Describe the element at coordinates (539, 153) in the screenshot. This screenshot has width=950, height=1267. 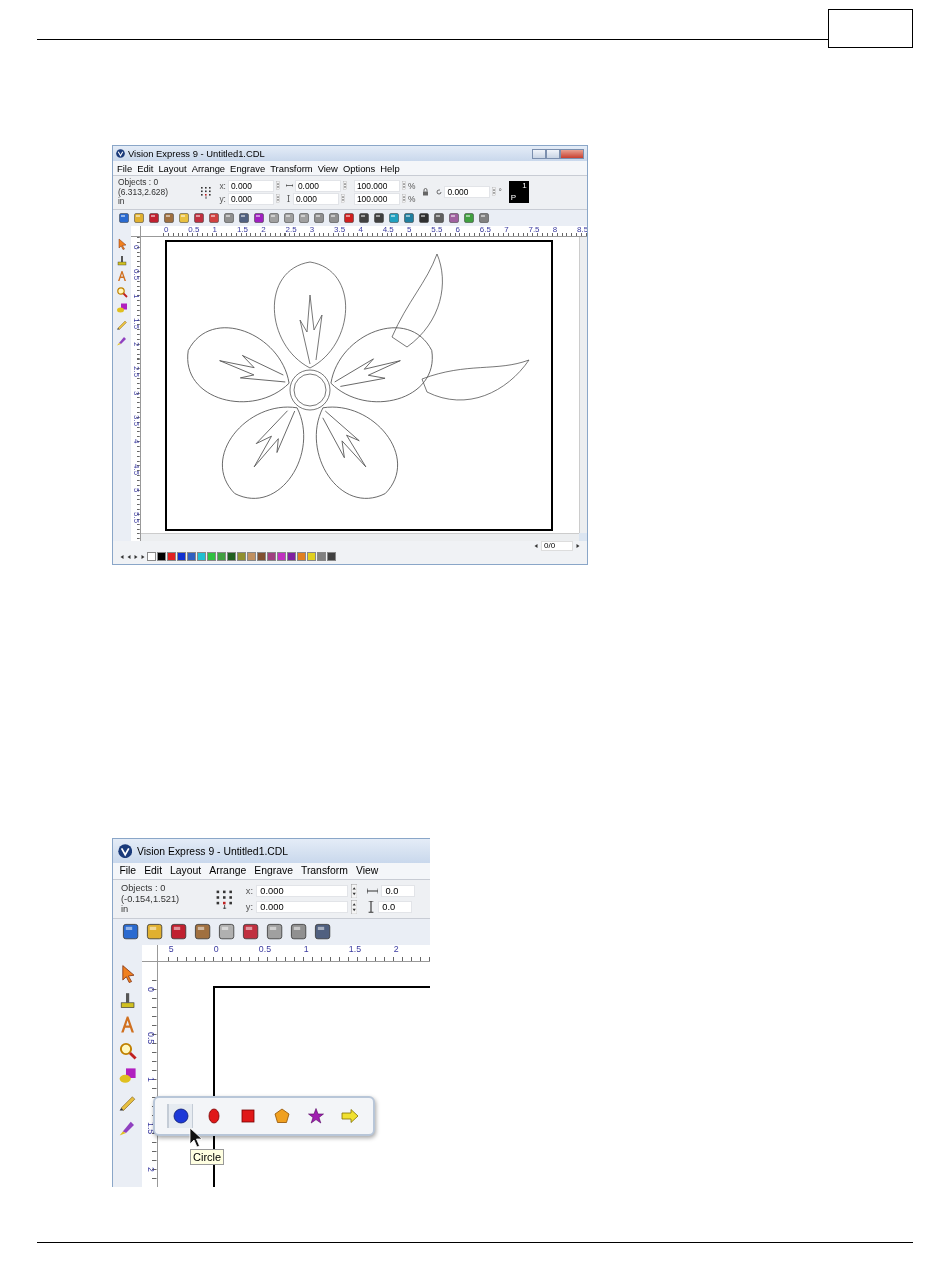
I see `minimize-button` at that location.